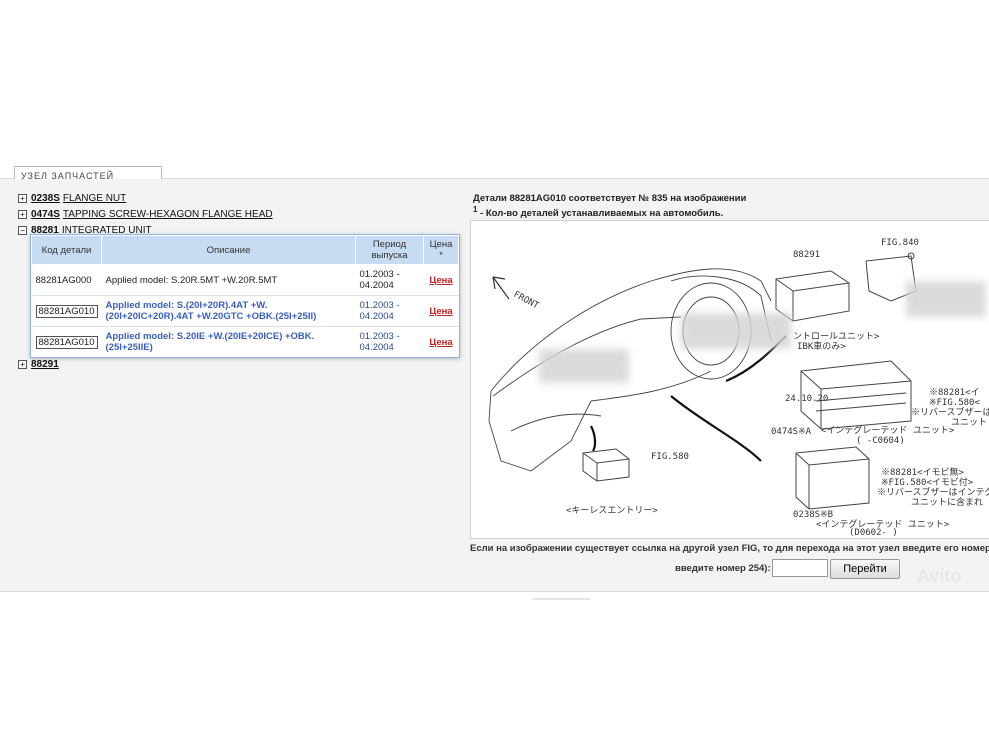 The height and width of the screenshot is (739, 989). Describe the element at coordinates (389, 250) in the screenshot. I see `col-header-period: Период выпуска` at that location.